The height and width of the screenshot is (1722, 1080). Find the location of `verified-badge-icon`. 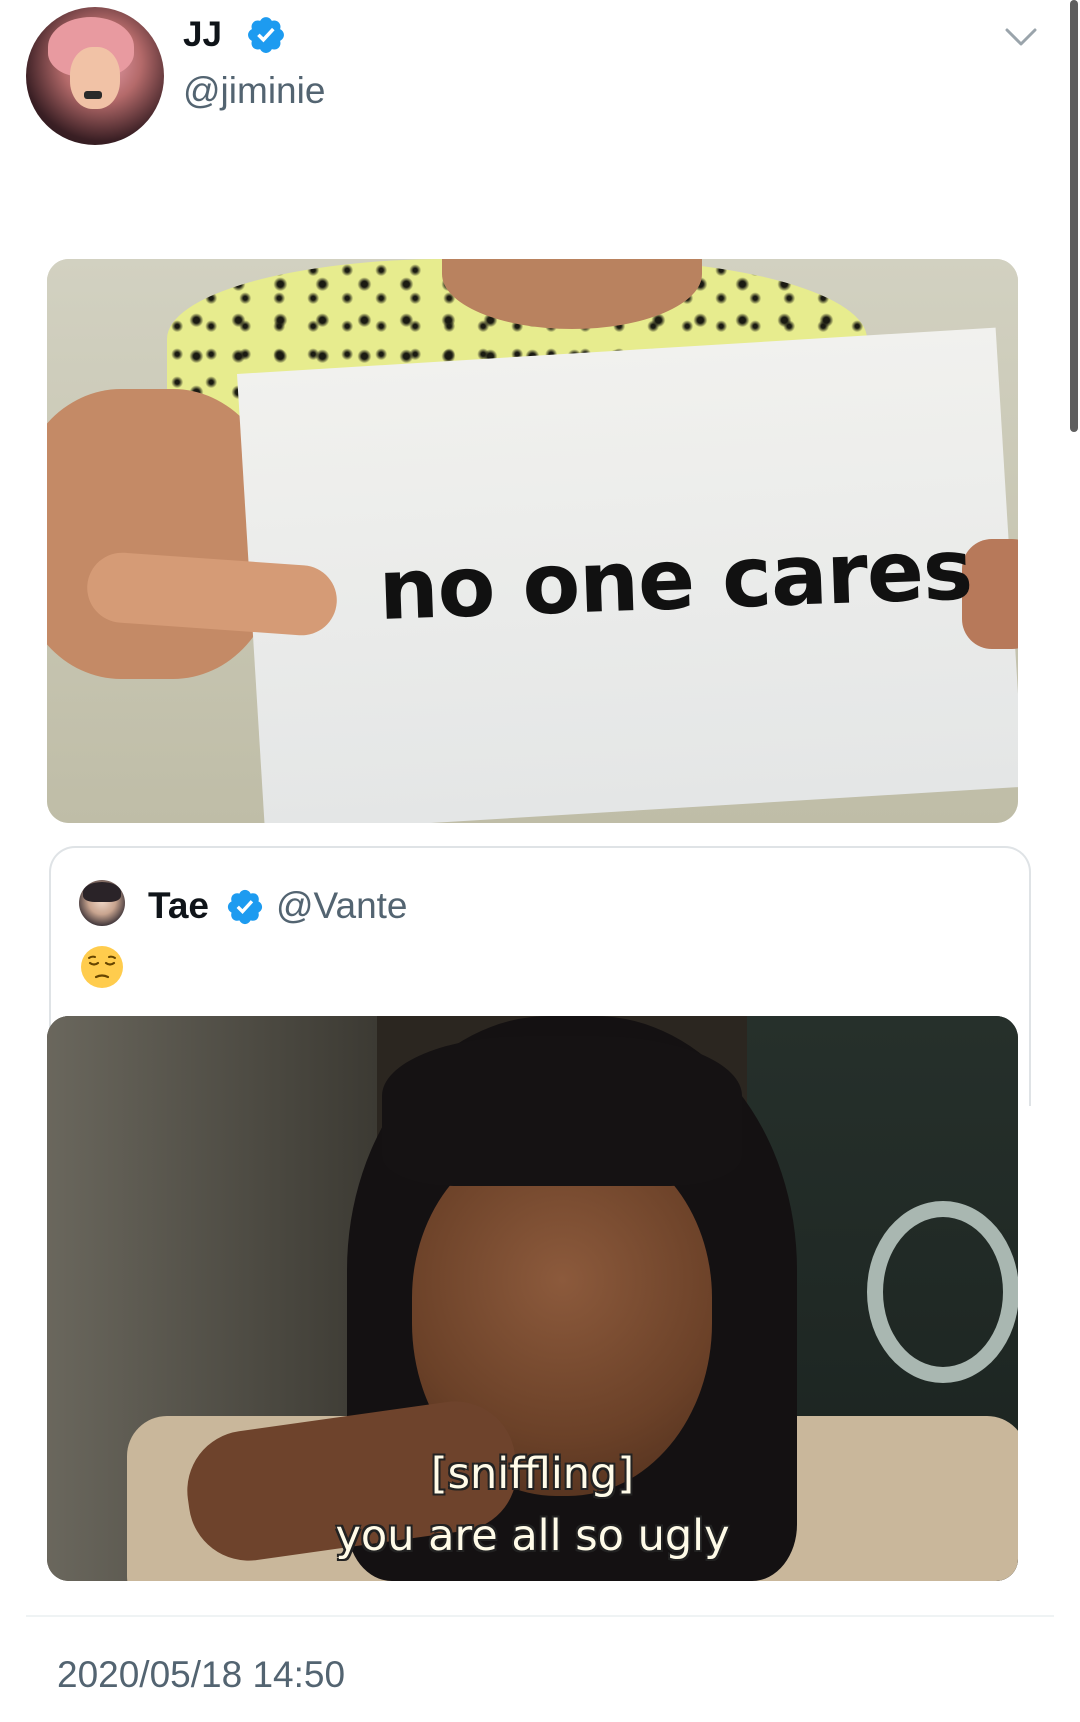

verified-badge-icon is located at coordinates (266, 35).